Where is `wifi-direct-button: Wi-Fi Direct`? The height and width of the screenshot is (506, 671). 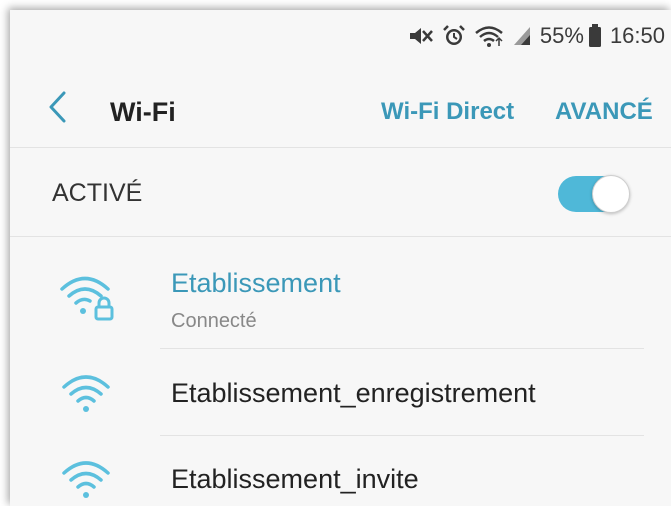 wifi-direct-button: Wi-Fi Direct is located at coordinates (447, 112).